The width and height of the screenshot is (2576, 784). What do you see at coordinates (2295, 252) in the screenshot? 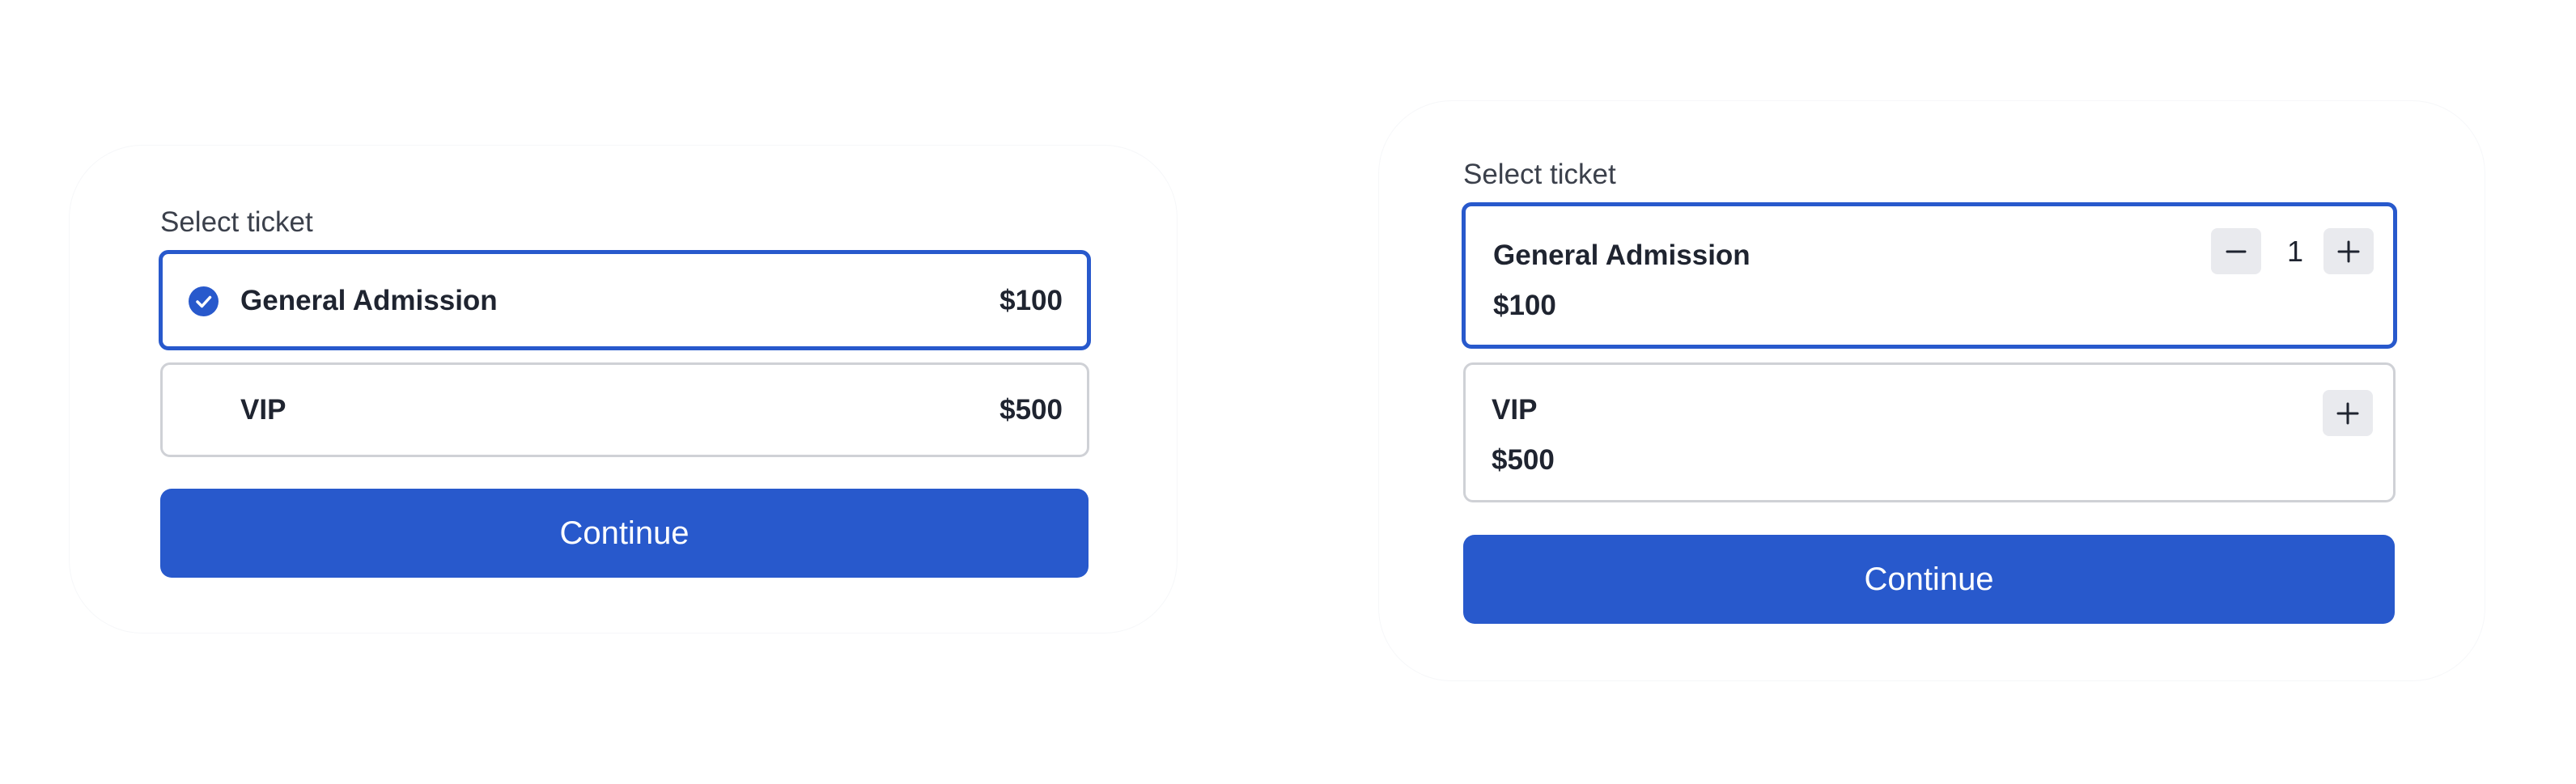
I see `quantity-value: 1` at bounding box center [2295, 252].